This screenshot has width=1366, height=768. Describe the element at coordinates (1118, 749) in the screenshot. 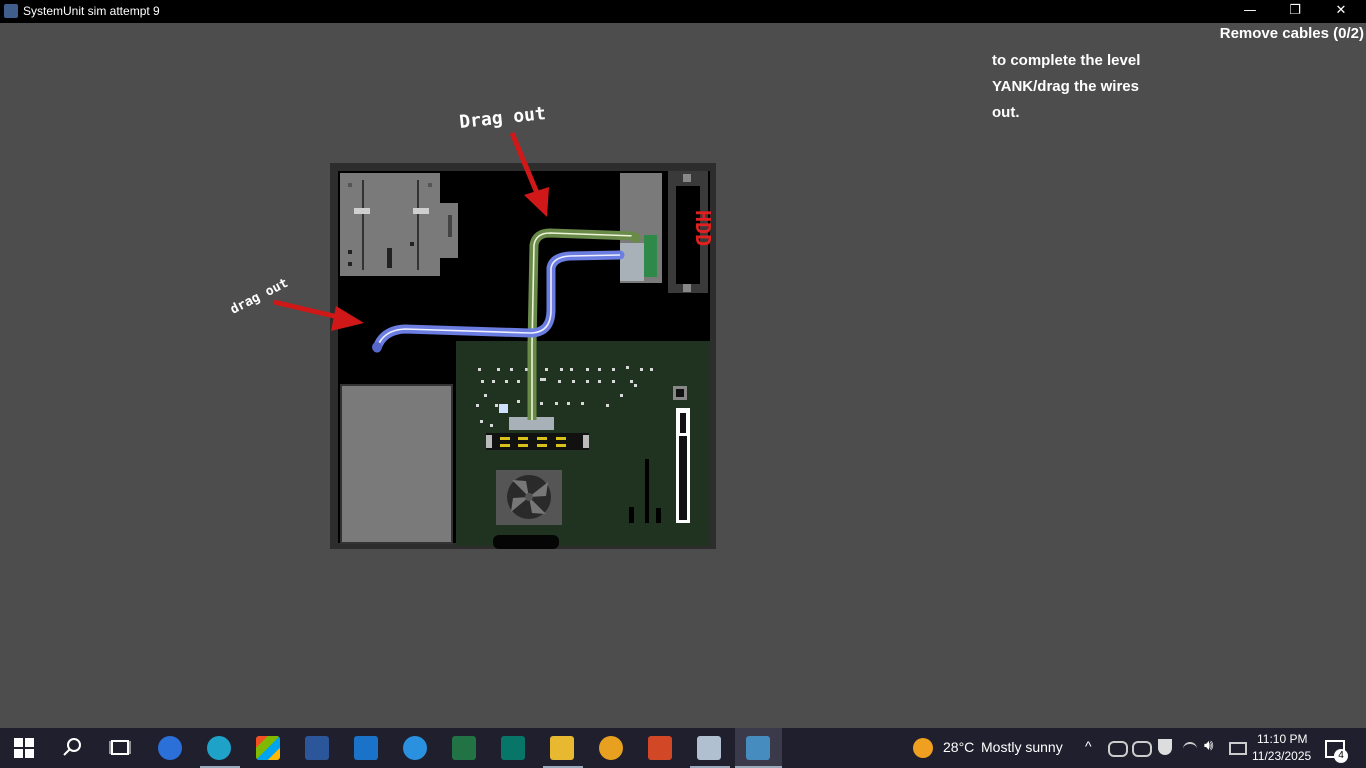

I see `onedrive-icon` at that location.